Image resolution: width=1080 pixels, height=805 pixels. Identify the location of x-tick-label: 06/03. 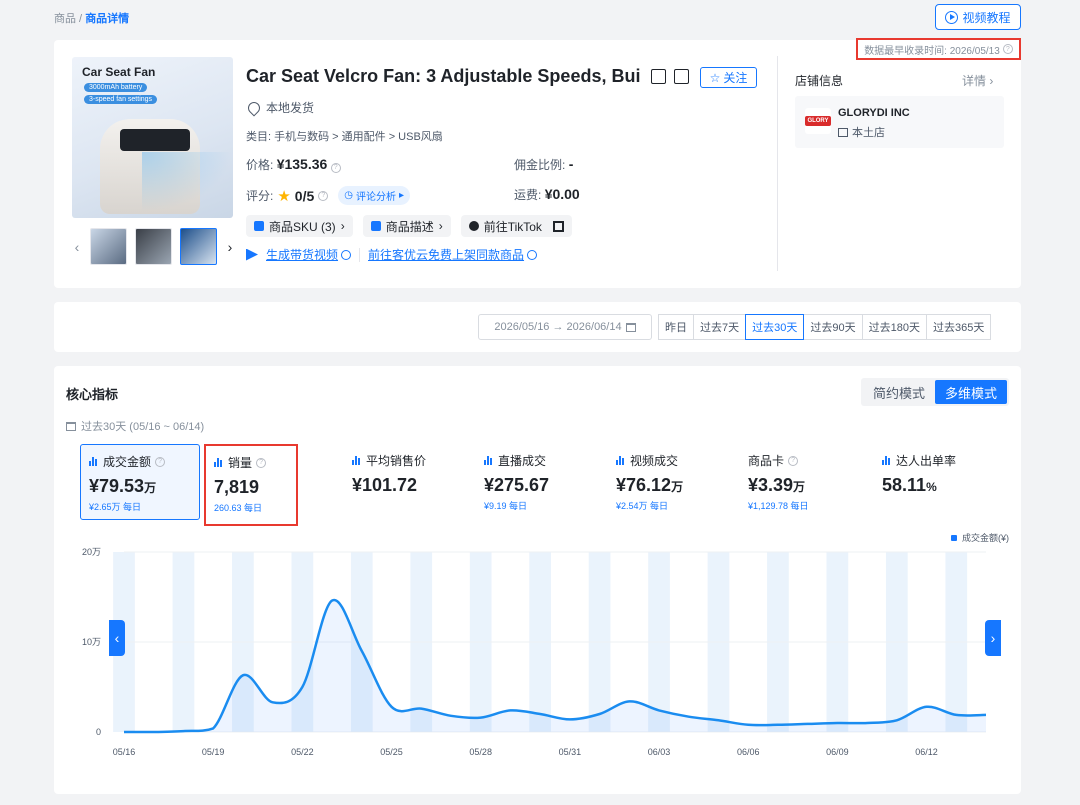
(659, 752).